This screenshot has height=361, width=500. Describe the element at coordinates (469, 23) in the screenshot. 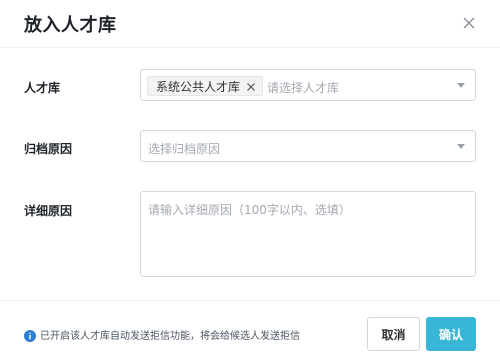

I see `close-icon` at that location.